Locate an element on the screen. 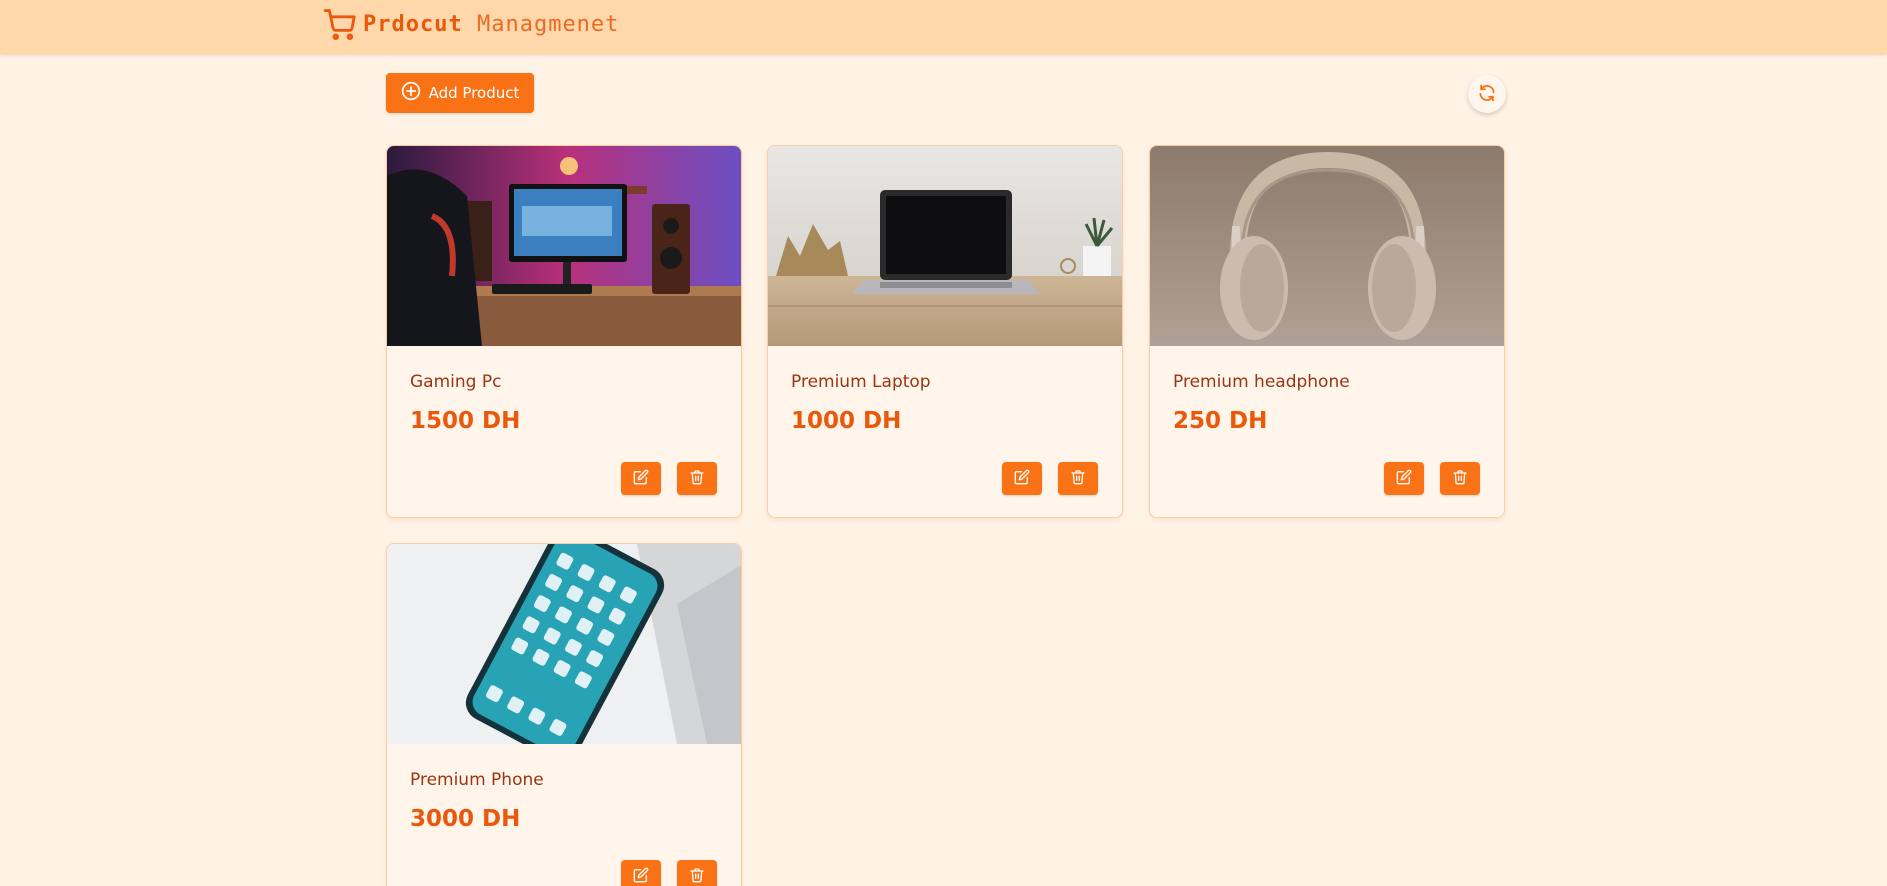  app-title-part1: Prdocut is located at coordinates (413, 24).